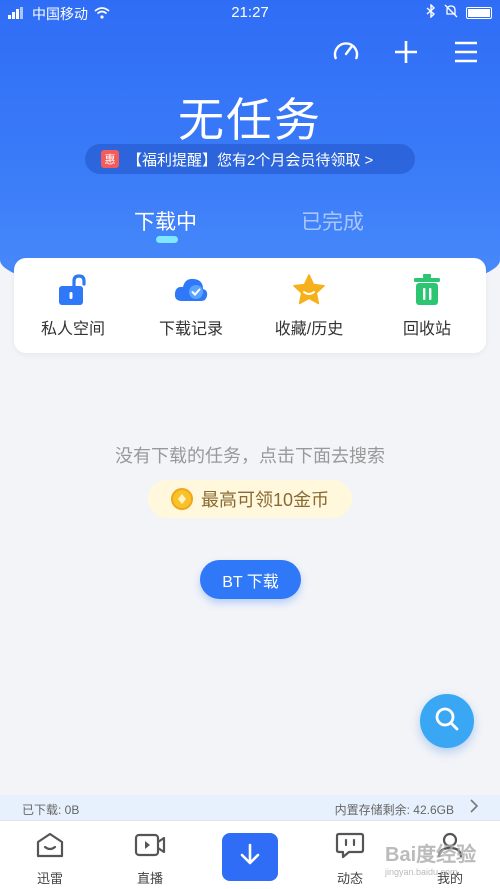 The height and width of the screenshot is (889, 500). I want to click on speedometer-icon, so click(346, 52).